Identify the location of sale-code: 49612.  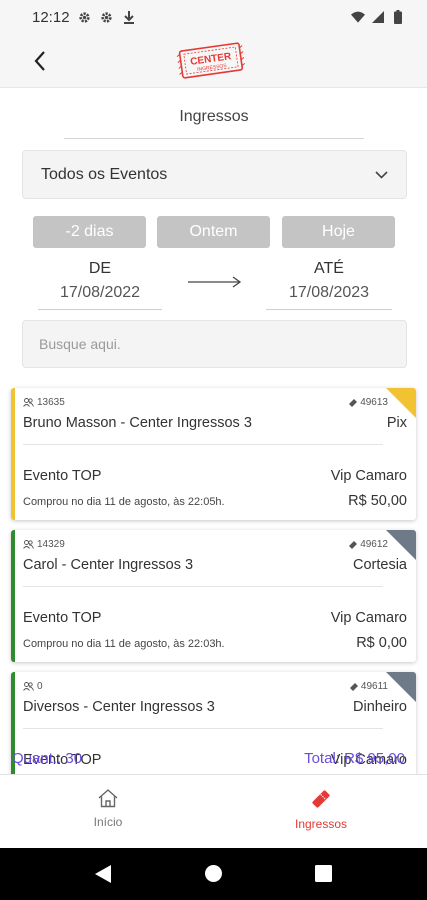
(374, 544).